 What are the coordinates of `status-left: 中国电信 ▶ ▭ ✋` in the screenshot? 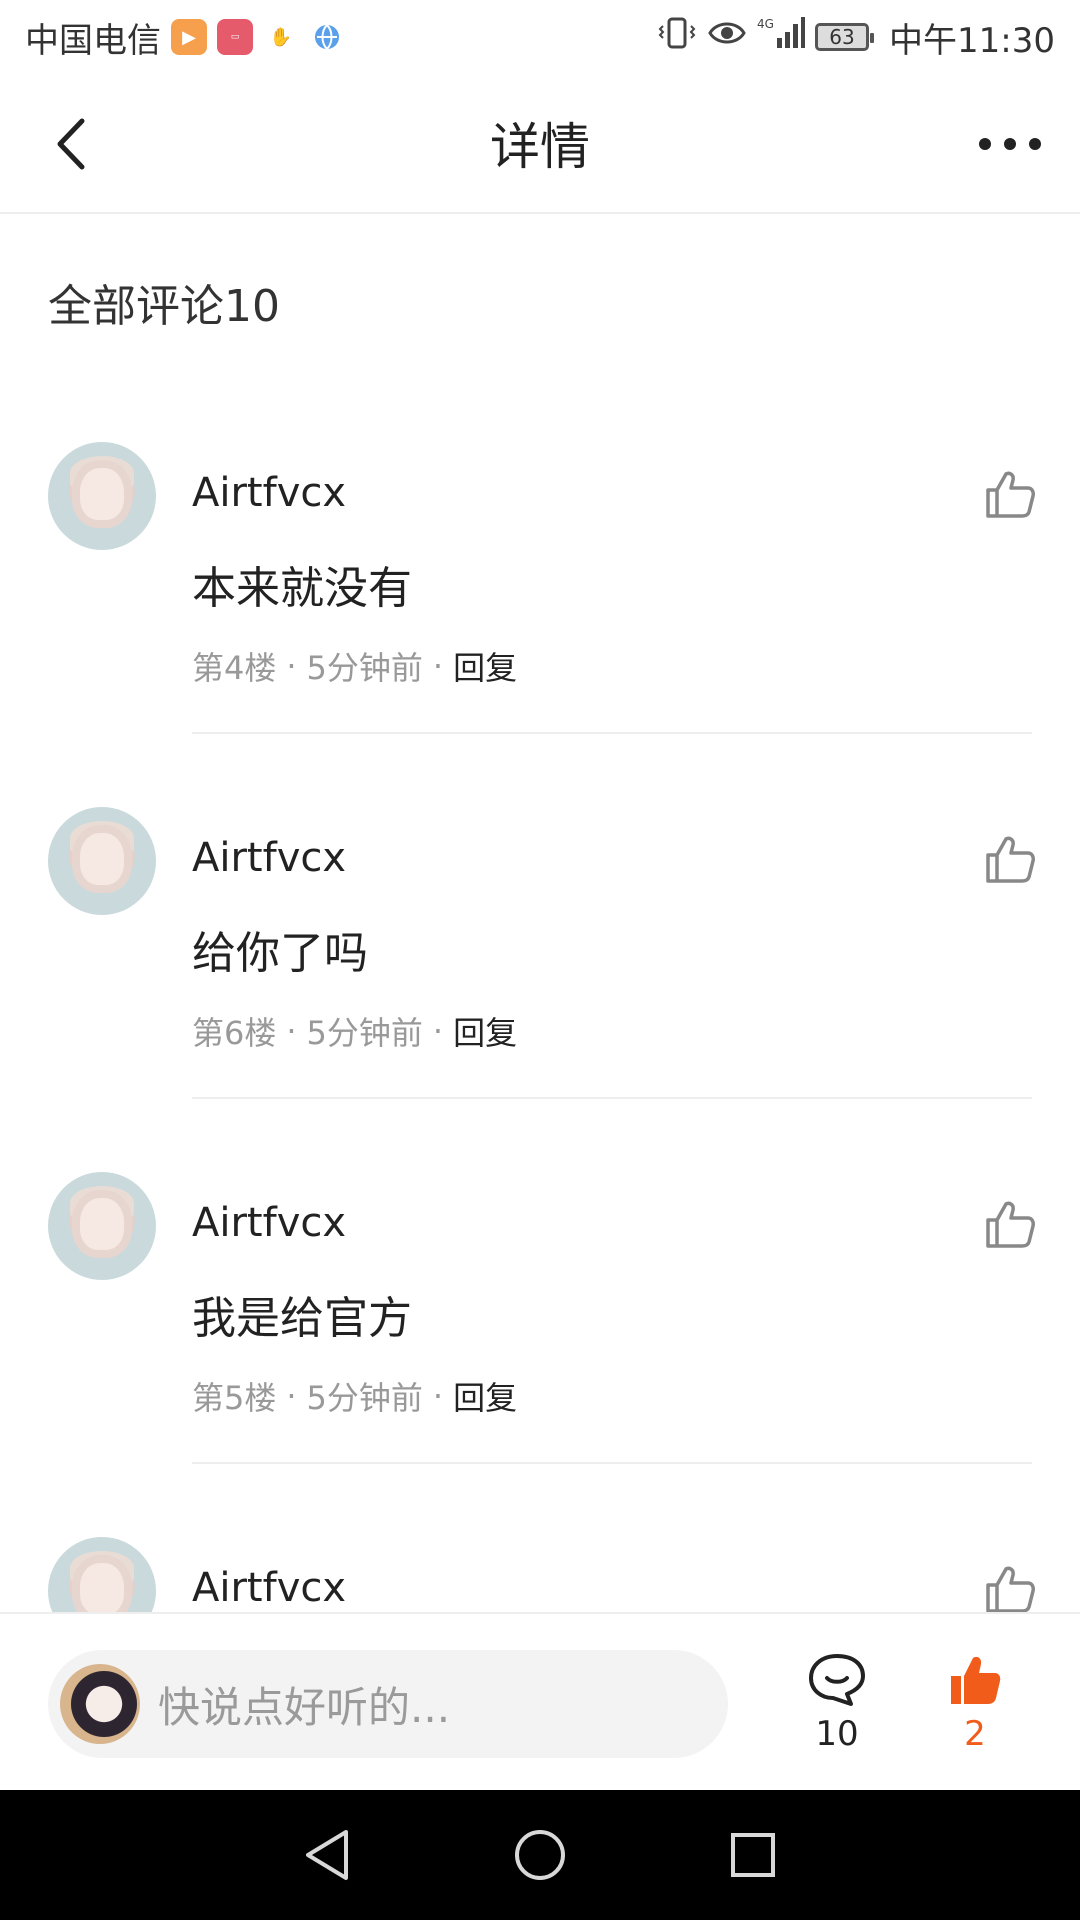 It's located at (185, 37).